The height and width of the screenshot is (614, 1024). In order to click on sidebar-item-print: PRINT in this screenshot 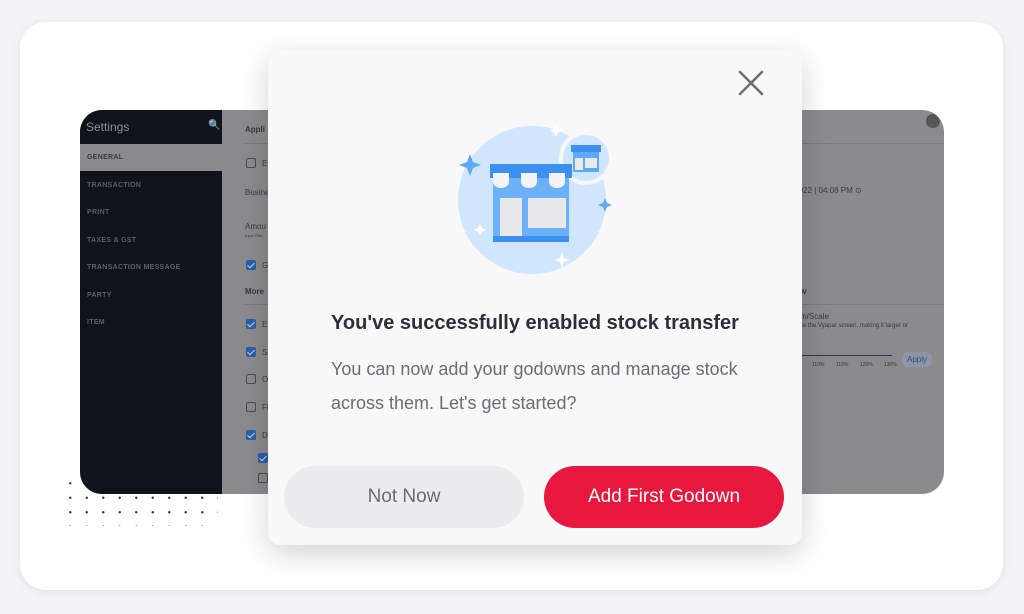, I will do `click(151, 212)`.